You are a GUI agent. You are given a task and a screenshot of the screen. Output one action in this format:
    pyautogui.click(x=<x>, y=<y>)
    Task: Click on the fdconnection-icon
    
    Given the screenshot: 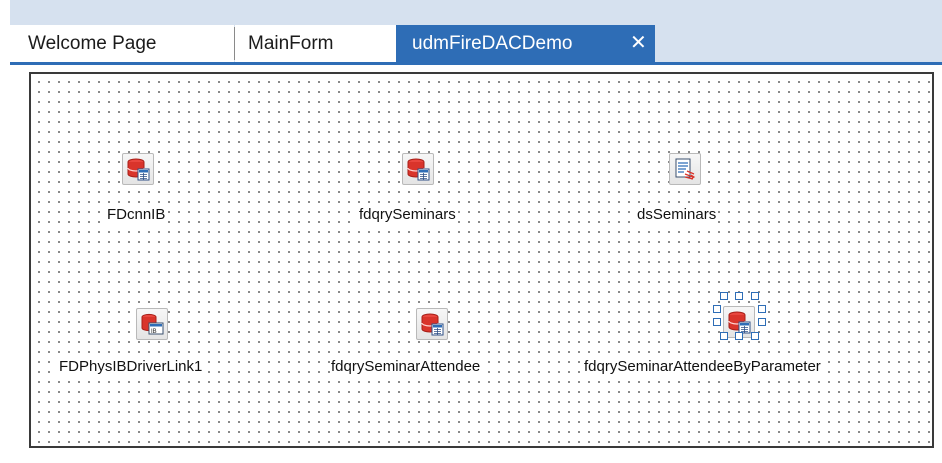 What is the action you would take?
    pyautogui.click(x=138, y=169)
    